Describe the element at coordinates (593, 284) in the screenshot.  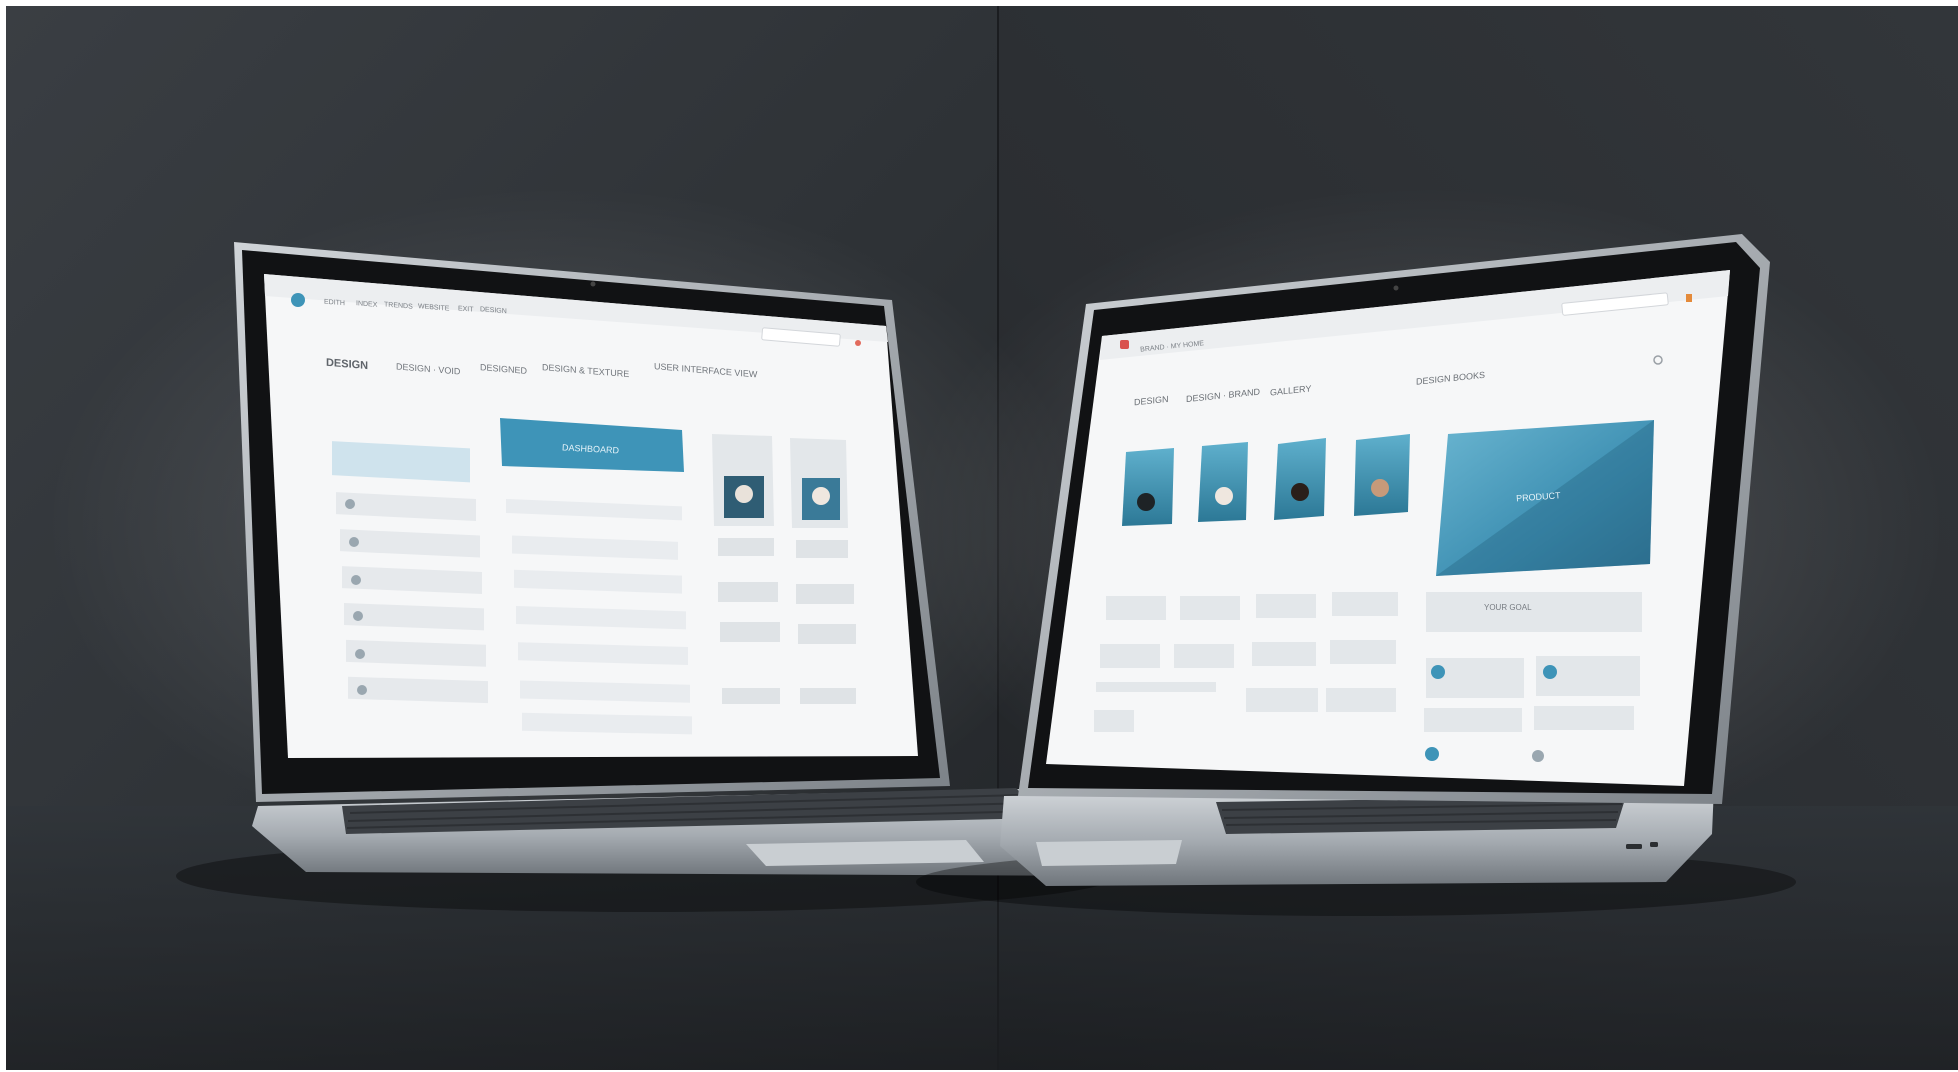
I see `left-camera-icon` at that location.